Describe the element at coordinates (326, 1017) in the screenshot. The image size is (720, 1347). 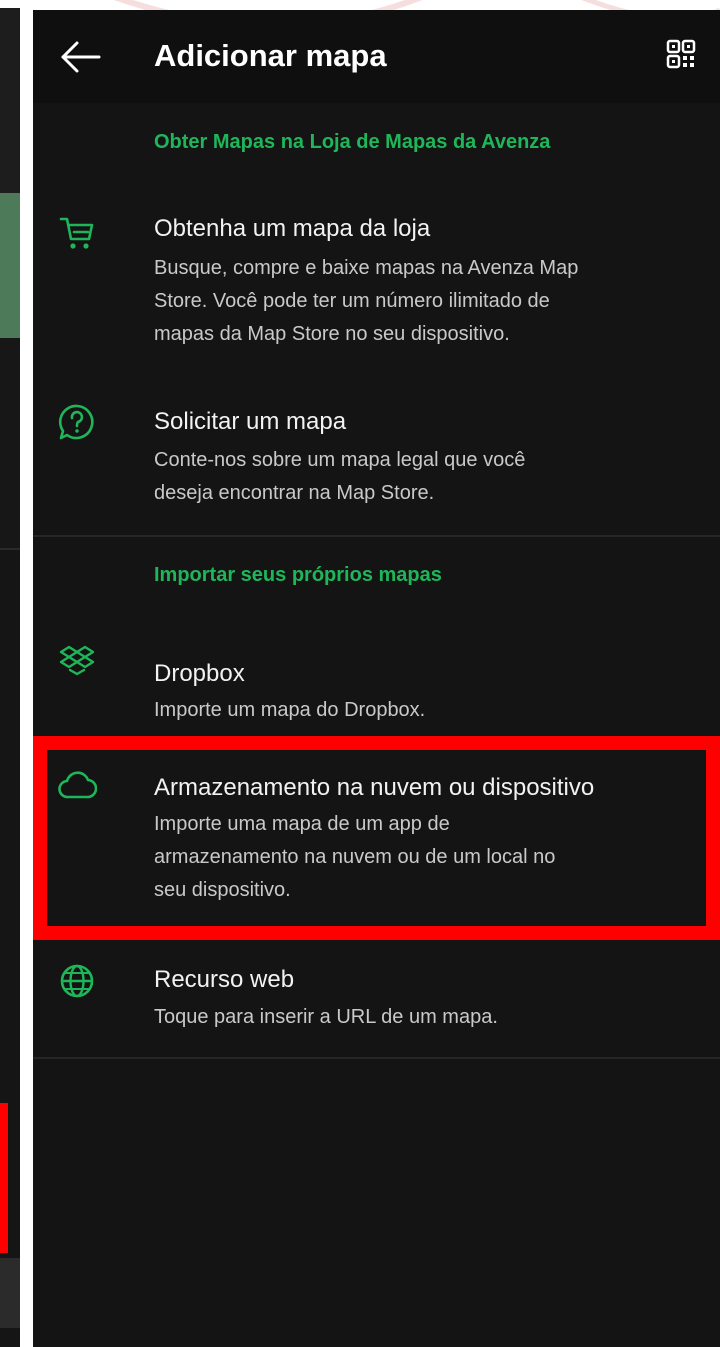
I see `item-description: Toque para inserir a URL de um mapa.` at that location.